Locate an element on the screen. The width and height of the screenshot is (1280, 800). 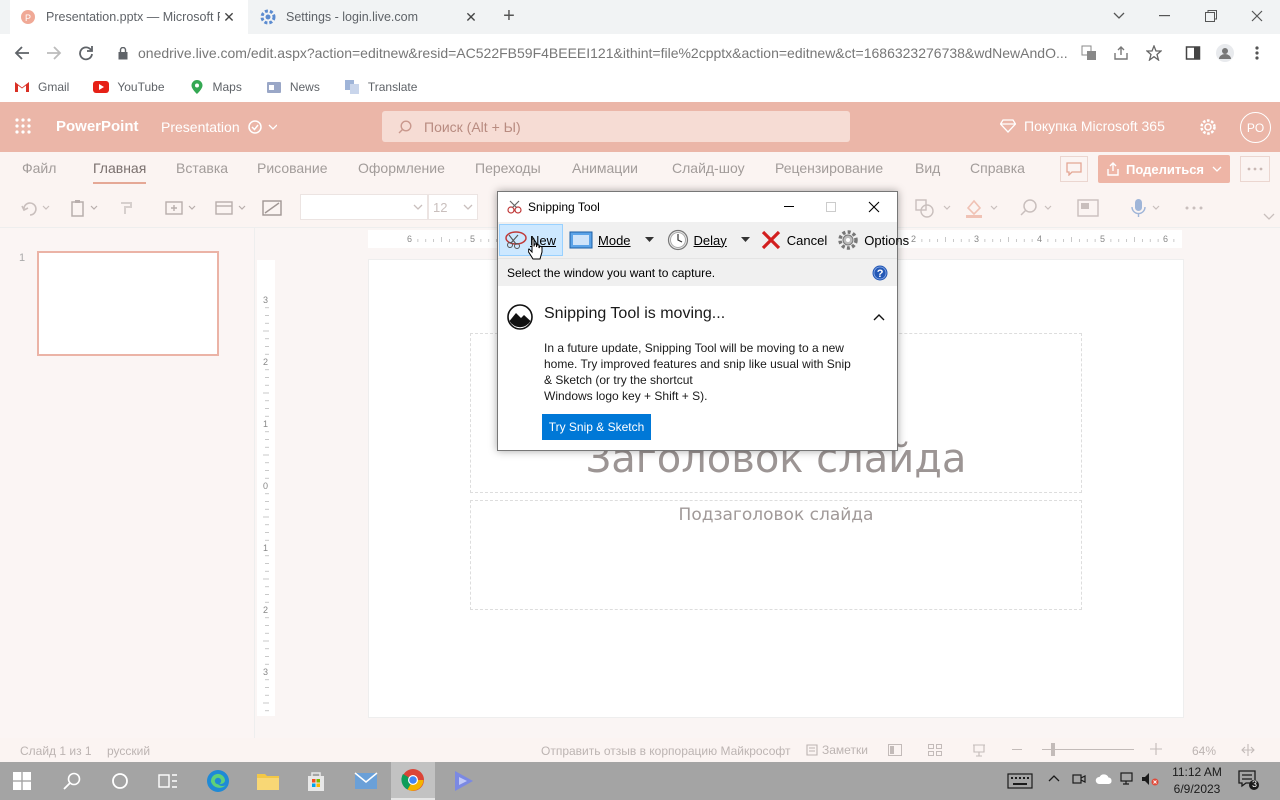
options-button: Options is located at coordinates (873, 240).